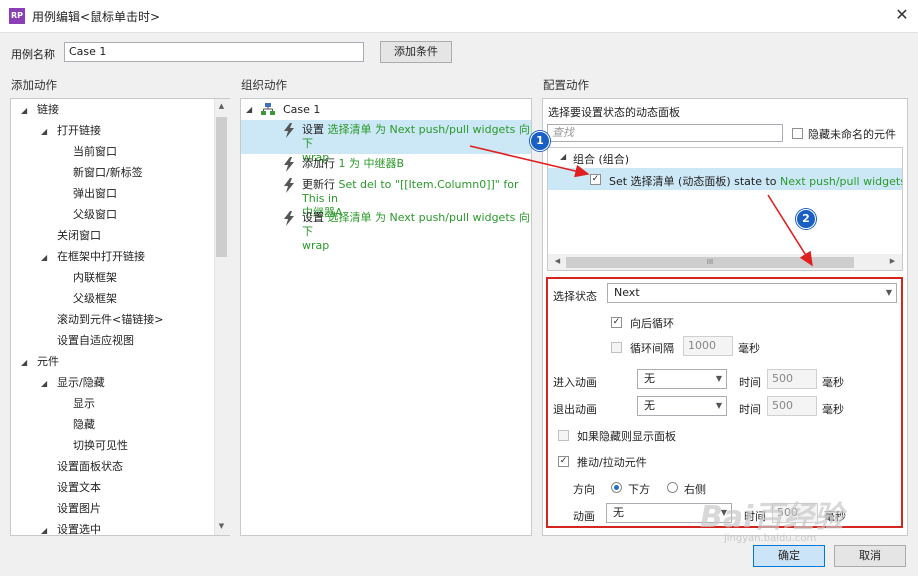 The height and width of the screenshot is (576, 918). What do you see at coordinates (770, 538) in the screenshot?
I see `baidu-watermark-url: jingyan.baidu.com` at bounding box center [770, 538].